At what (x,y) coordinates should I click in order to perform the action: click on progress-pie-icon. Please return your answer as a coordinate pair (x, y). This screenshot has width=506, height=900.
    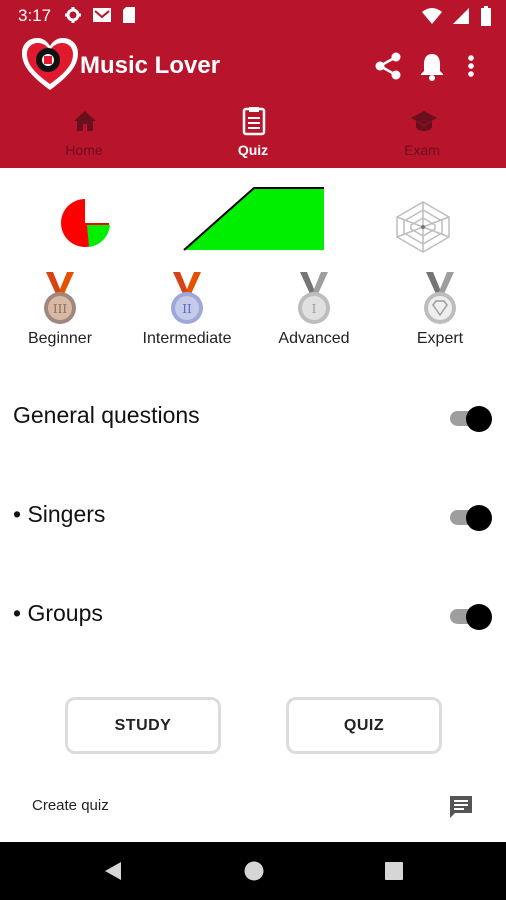
    Looking at the image, I should click on (85, 223).